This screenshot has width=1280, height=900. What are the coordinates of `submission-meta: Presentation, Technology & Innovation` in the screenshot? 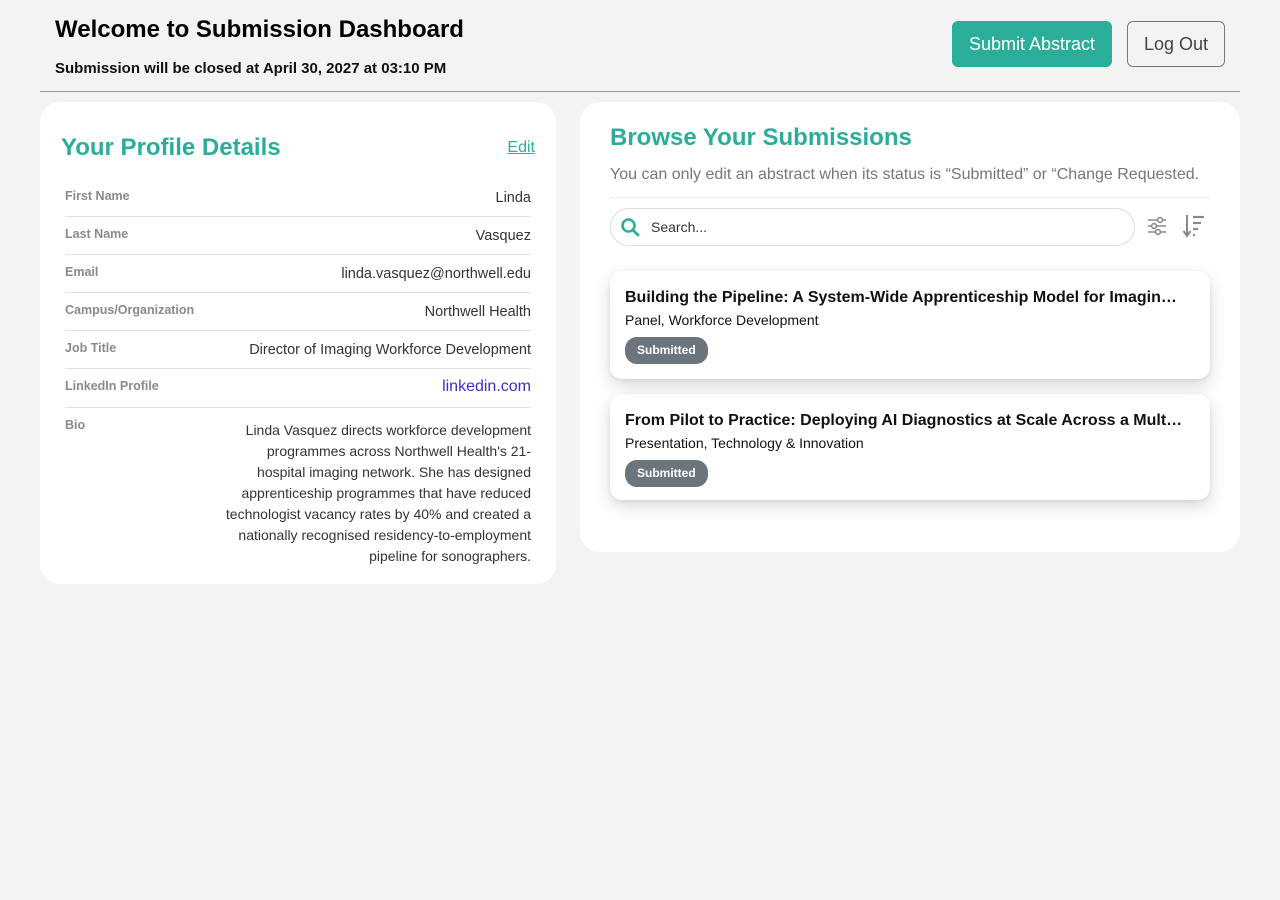 It's located at (744, 443).